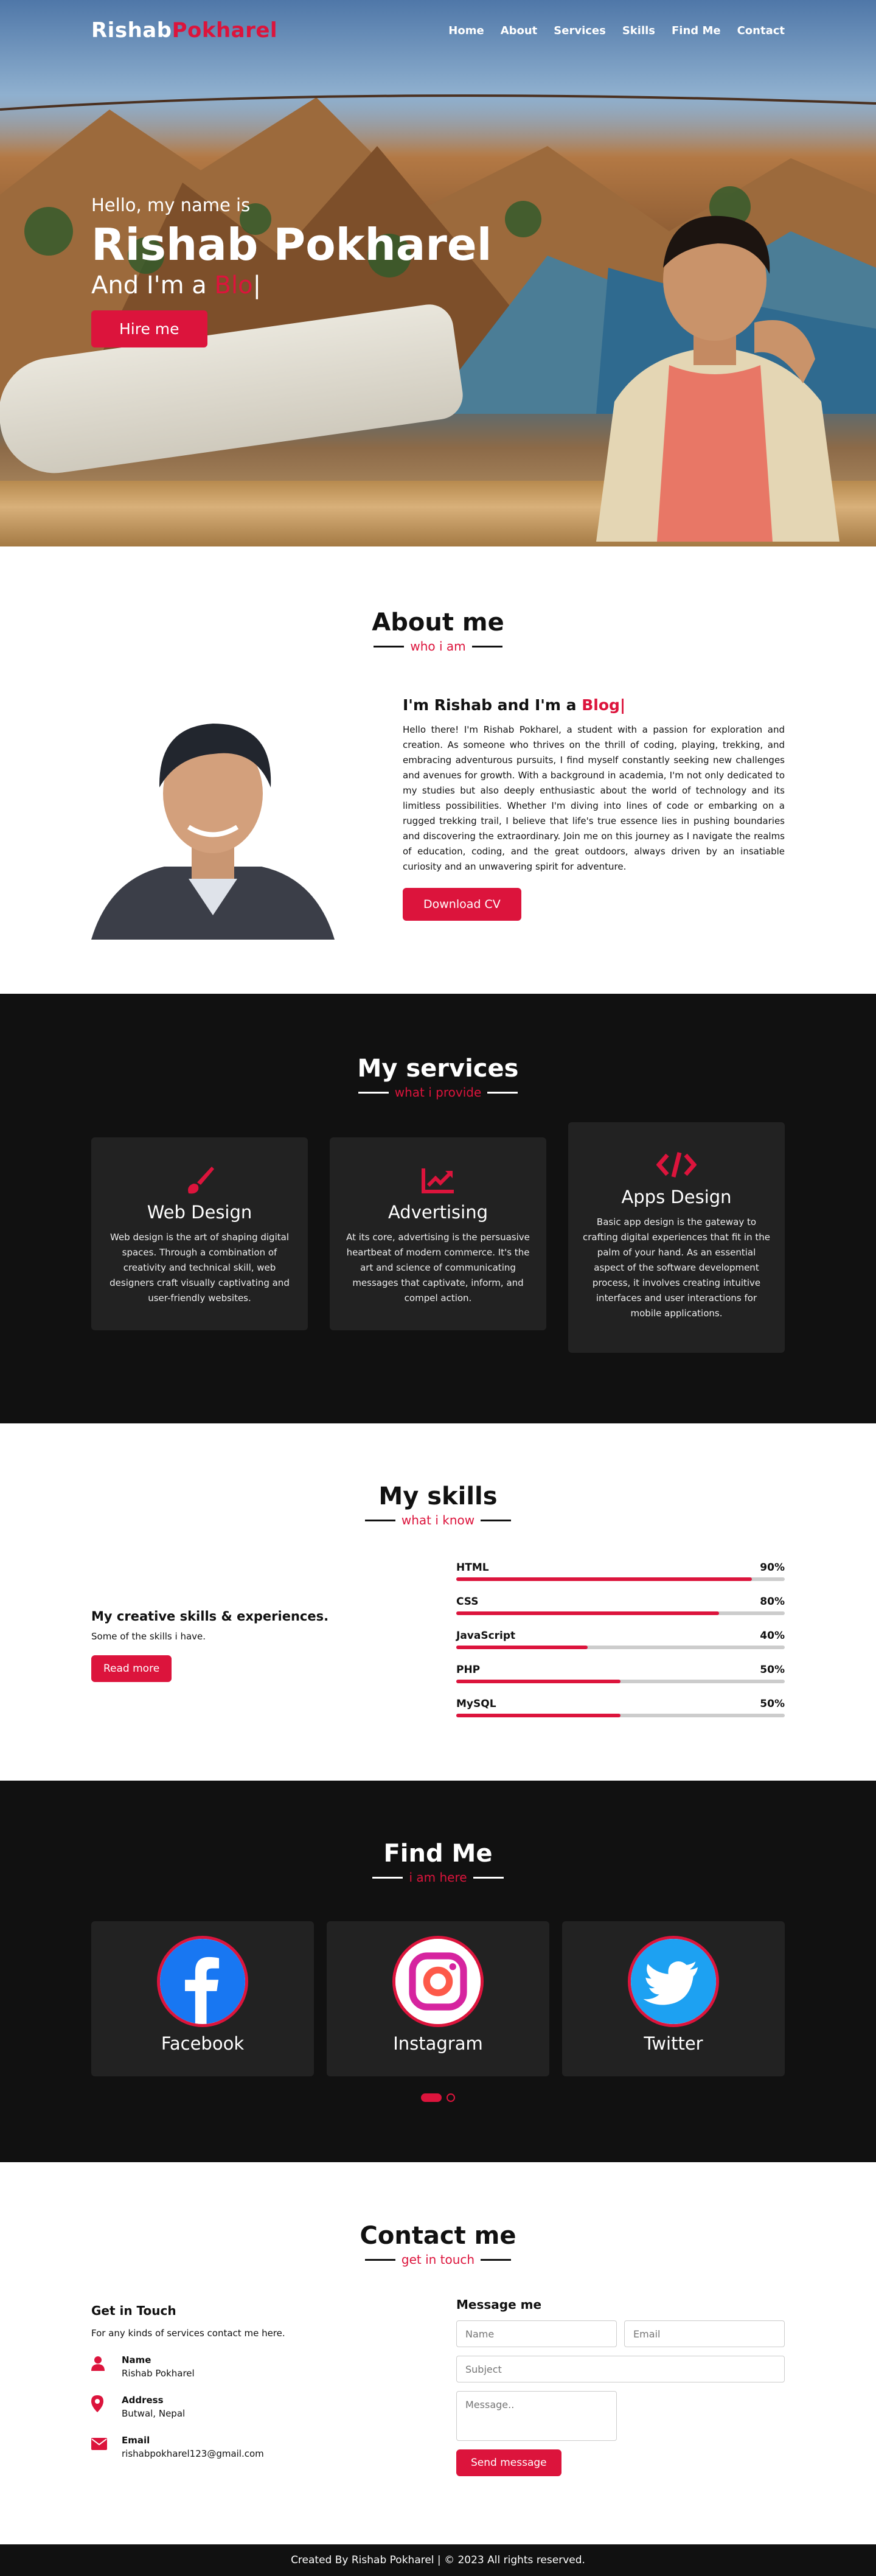  I want to click on social-card-instagram: Instagram, so click(438, 1998).